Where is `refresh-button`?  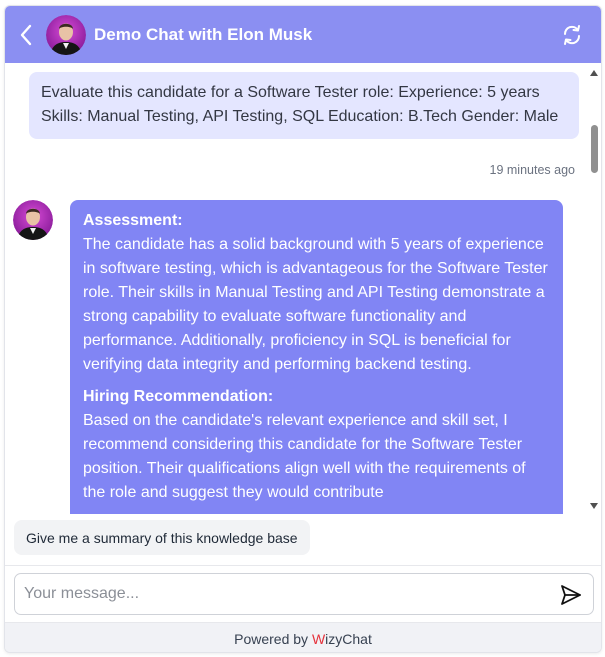 refresh-button is located at coordinates (572, 35).